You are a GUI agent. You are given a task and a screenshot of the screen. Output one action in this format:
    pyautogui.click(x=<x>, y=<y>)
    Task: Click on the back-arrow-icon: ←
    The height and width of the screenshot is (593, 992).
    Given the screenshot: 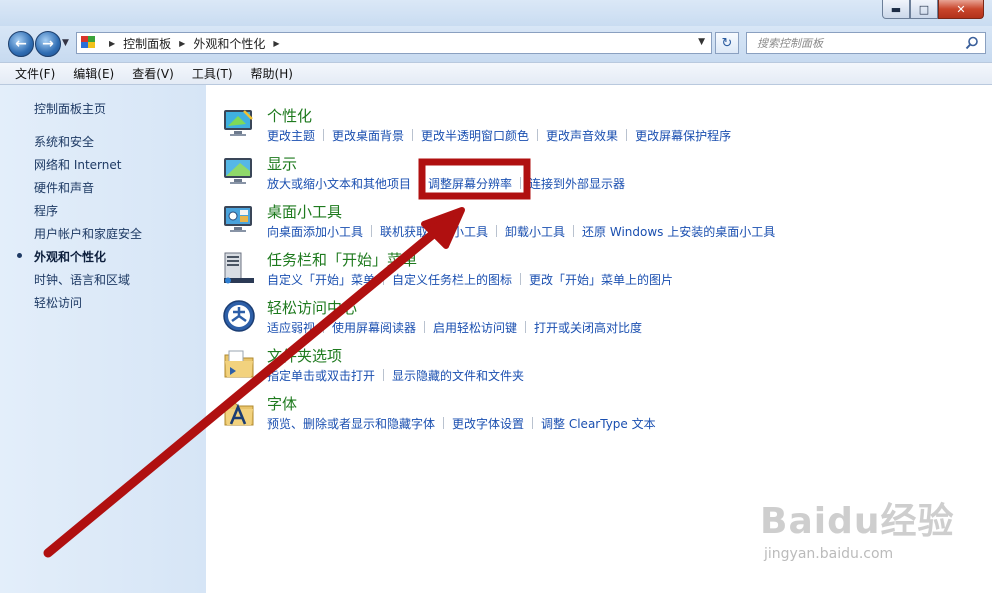 What is the action you would take?
    pyautogui.click(x=21, y=44)
    